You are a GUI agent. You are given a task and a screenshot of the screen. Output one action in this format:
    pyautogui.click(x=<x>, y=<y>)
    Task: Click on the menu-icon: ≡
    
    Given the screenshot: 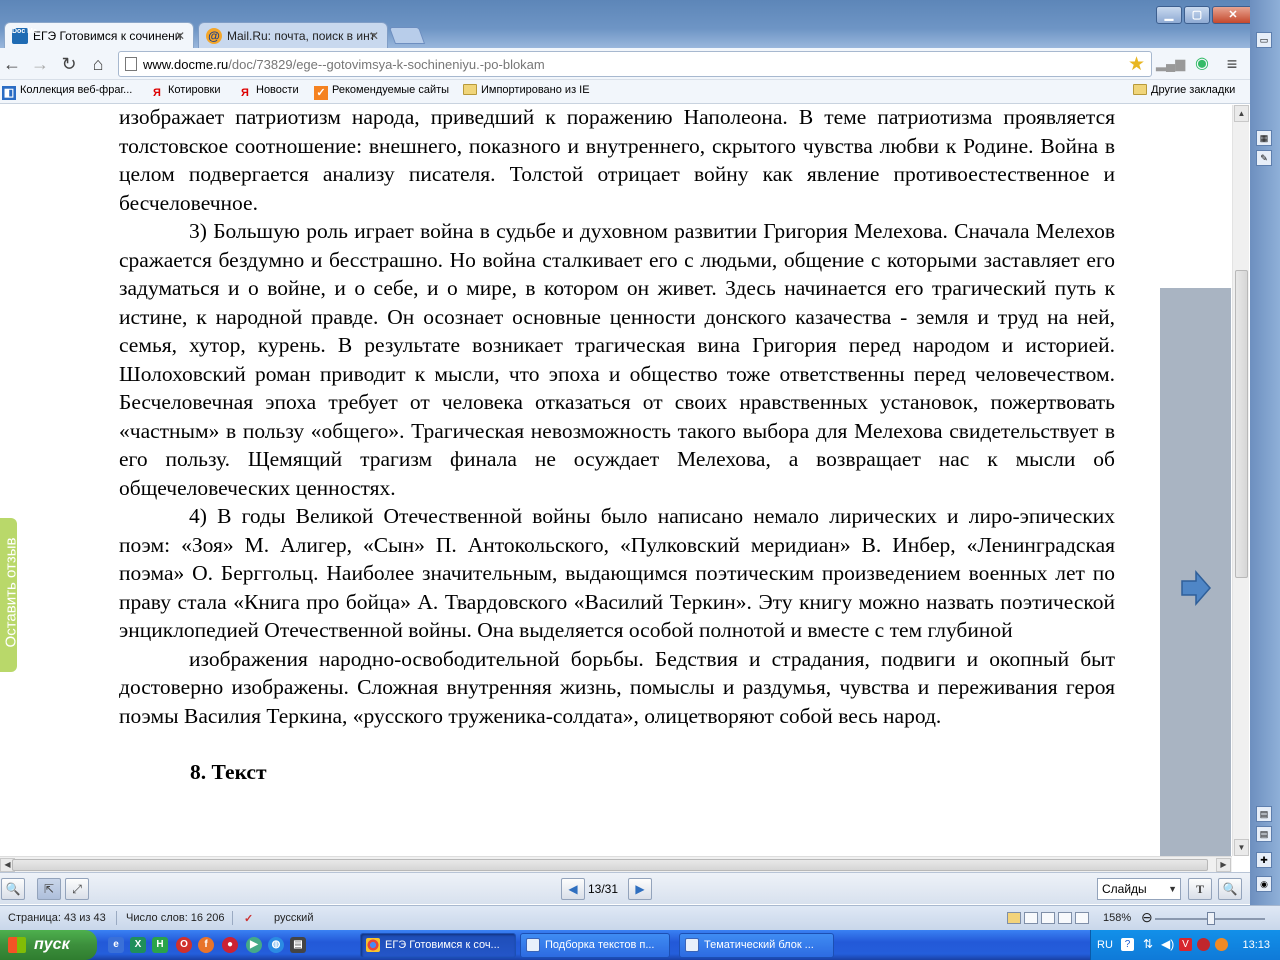 What is the action you would take?
    pyautogui.click(x=1232, y=64)
    